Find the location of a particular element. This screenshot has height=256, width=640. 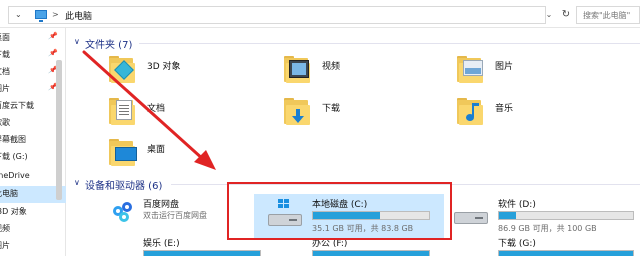

address-toolbar: ⌄ > 此电脑 ⌄ ↻ 搜索"此电脑" is located at coordinates (320, 14).